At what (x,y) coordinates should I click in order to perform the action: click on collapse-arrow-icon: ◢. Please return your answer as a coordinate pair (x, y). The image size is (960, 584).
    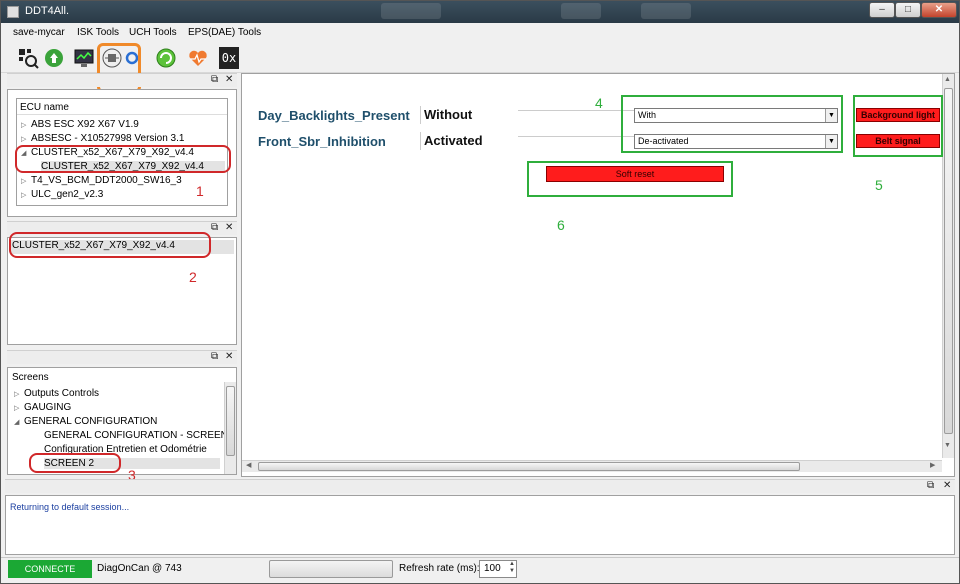
    Looking at the image, I should click on (19, 422).